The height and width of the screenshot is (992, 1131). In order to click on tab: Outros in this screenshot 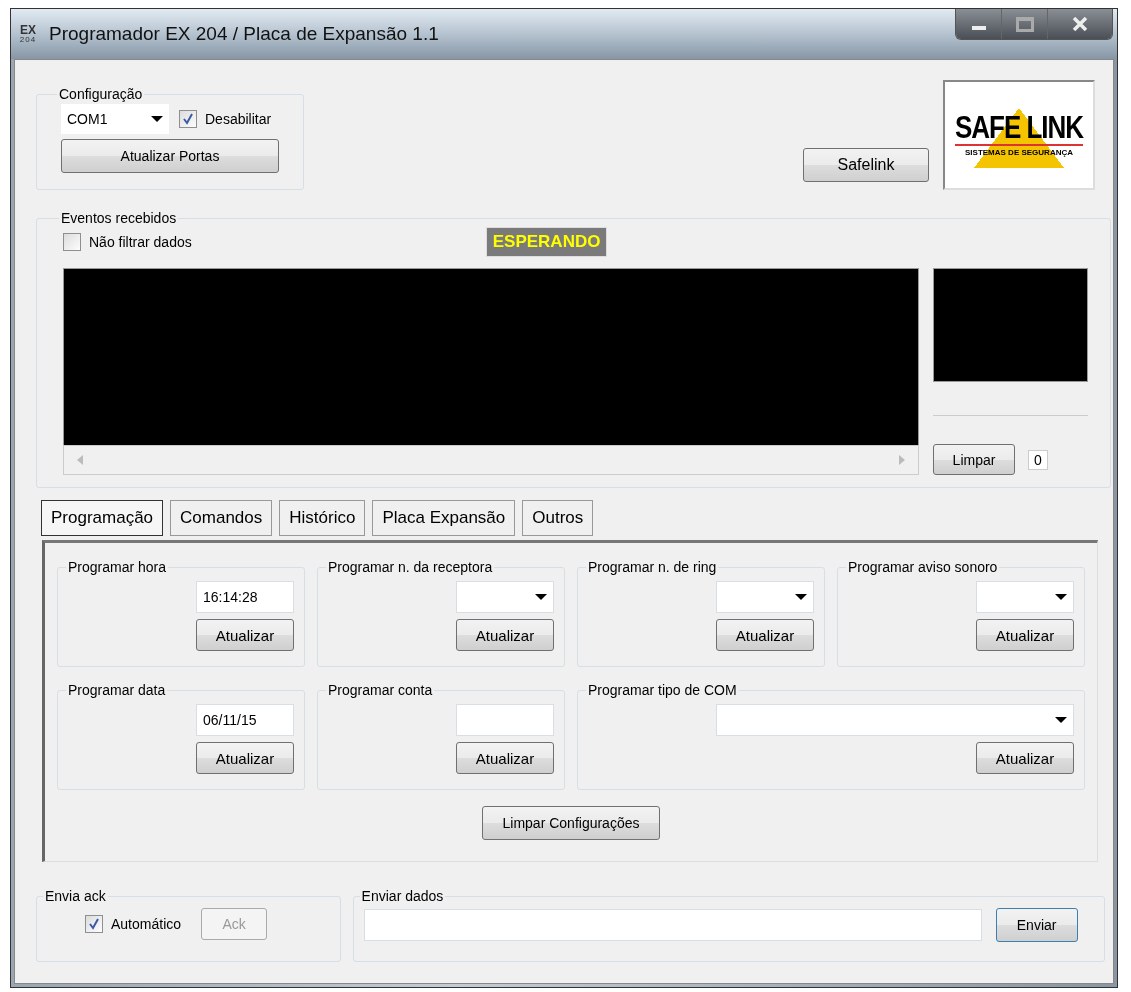, I will do `click(558, 518)`.